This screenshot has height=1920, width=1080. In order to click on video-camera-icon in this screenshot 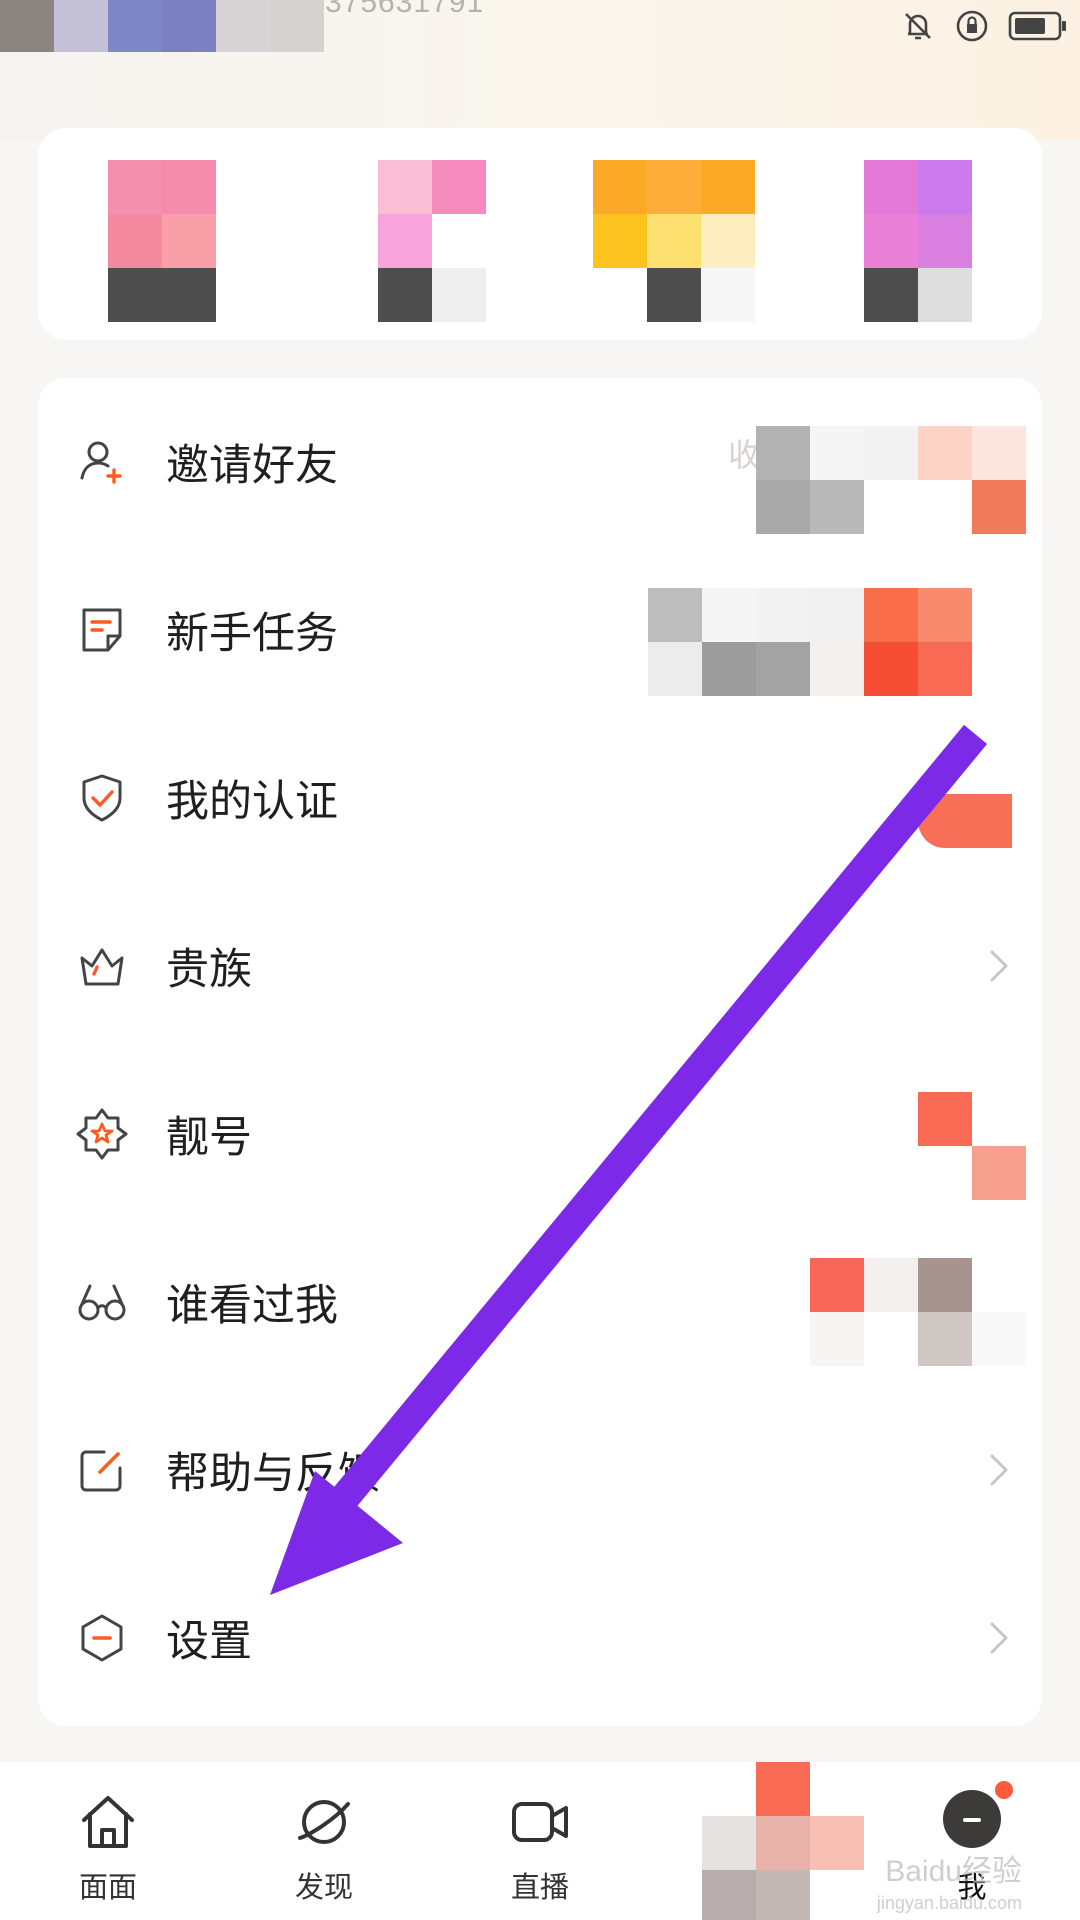, I will do `click(540, 1822)`.